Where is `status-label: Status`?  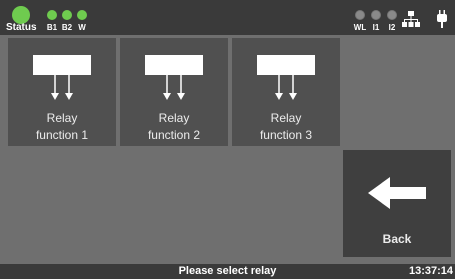 status-label: Status is located at coordinates (21, 27).